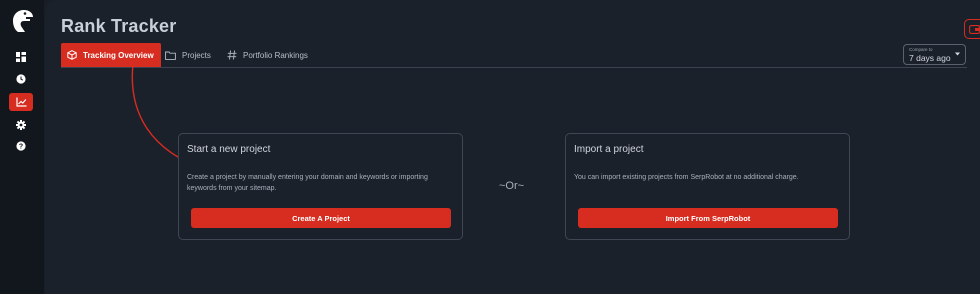 The image size is (980, 294). I want to click on top-right-button, so click(972, 29).